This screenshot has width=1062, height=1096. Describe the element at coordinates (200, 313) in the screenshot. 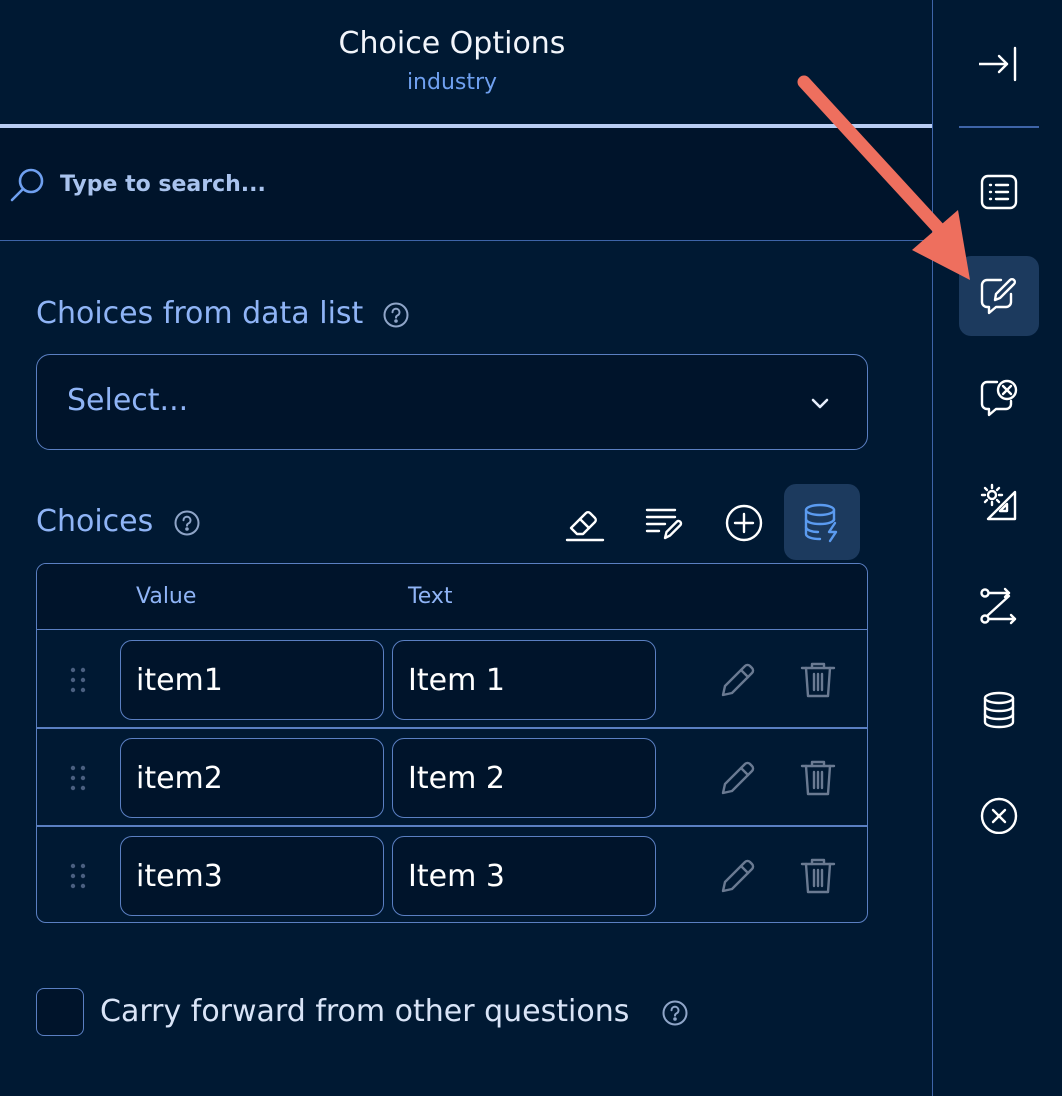

I see `choices-from-data-list-label: Choices from data list` at that location.